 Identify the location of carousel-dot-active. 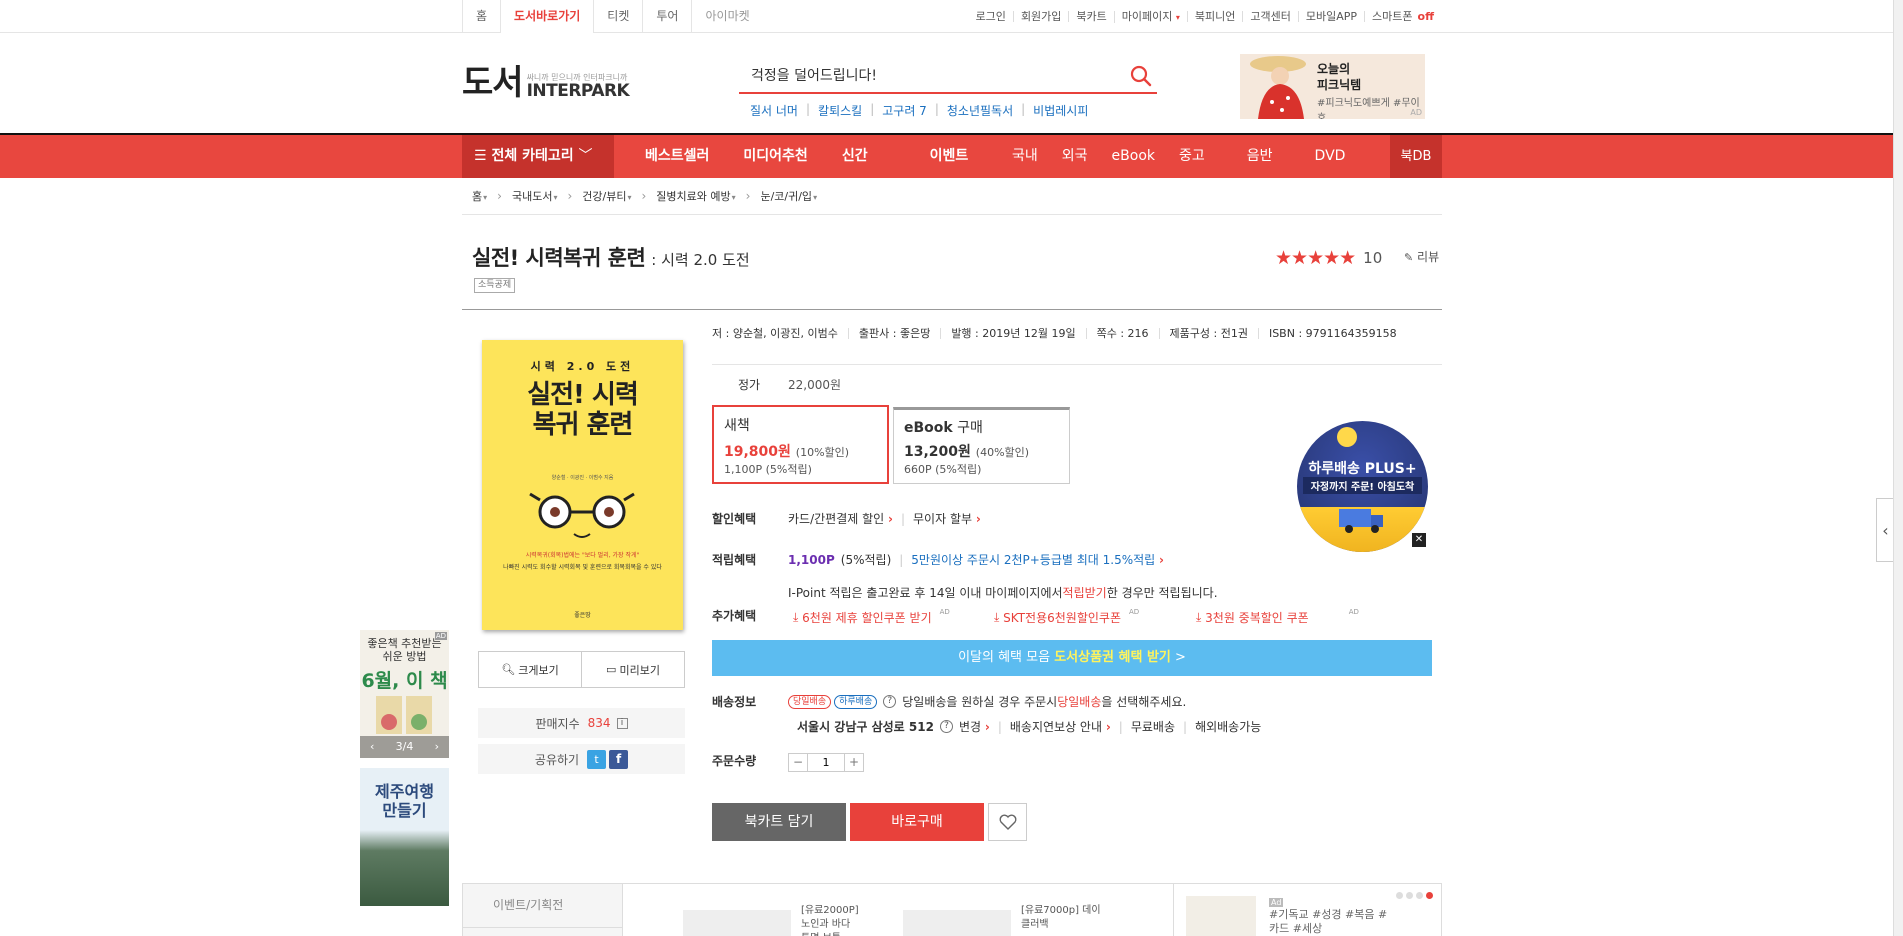
(1429, 895).